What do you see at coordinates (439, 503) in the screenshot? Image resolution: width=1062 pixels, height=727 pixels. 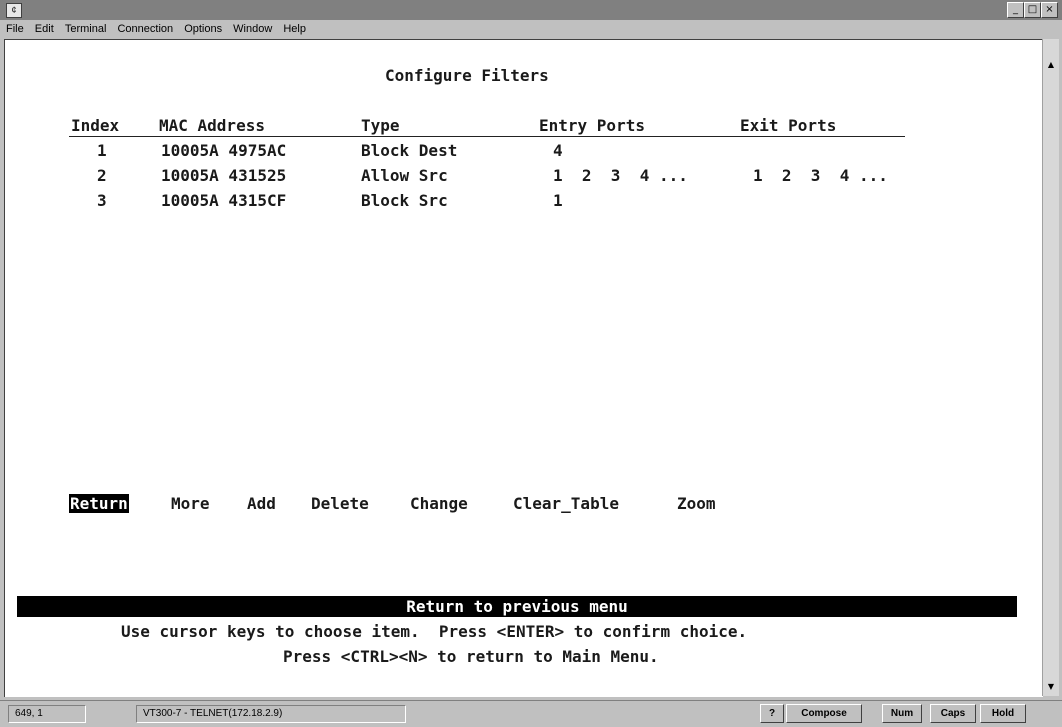 I see `action-change: Change` at bounding box center [439, 503].